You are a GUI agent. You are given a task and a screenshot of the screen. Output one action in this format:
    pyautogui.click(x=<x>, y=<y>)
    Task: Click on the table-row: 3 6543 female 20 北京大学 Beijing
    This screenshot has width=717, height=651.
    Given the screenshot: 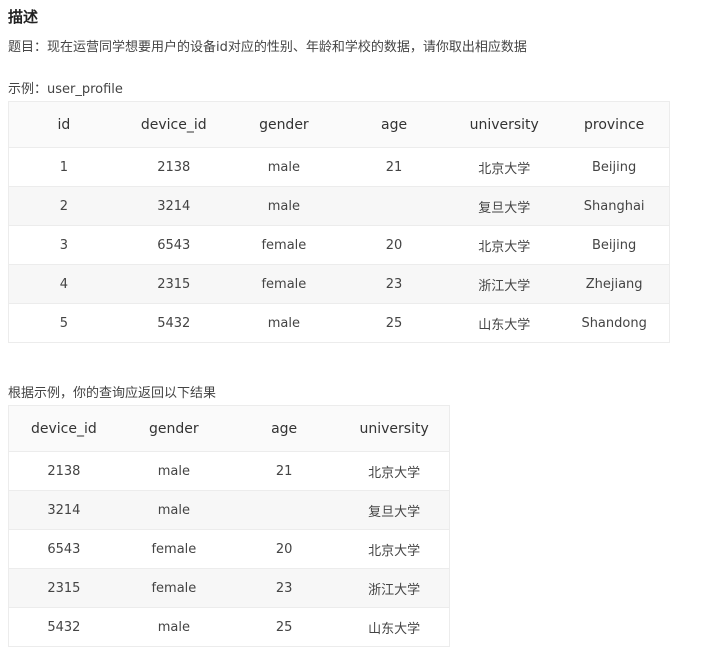 What is the action you would take?
    pyautogui.click(x=339, y=245)
    